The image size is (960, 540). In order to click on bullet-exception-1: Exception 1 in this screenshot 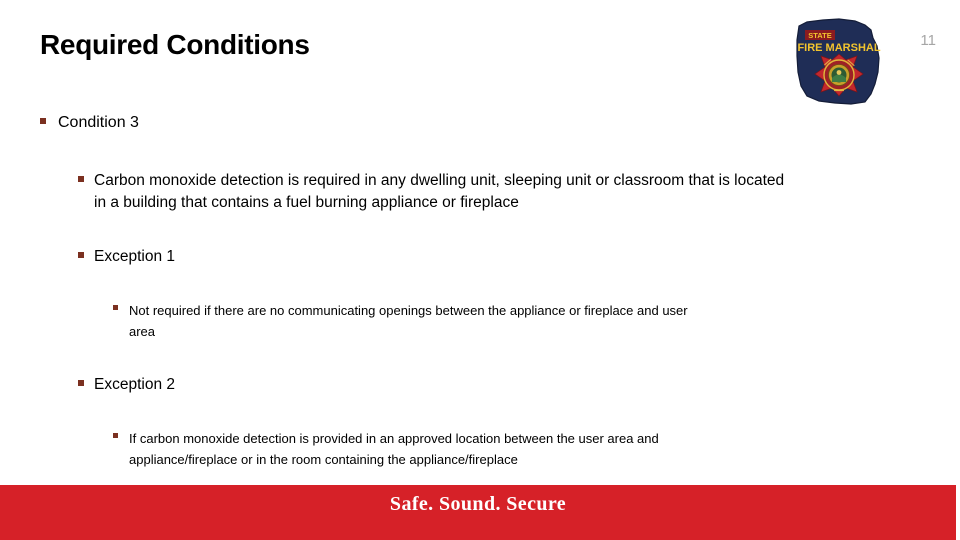, I will do `click(519, 257)`.